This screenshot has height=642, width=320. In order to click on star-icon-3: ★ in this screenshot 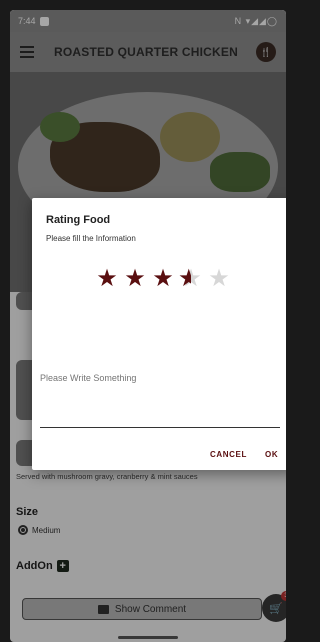, I will do `click(163, 278)`.